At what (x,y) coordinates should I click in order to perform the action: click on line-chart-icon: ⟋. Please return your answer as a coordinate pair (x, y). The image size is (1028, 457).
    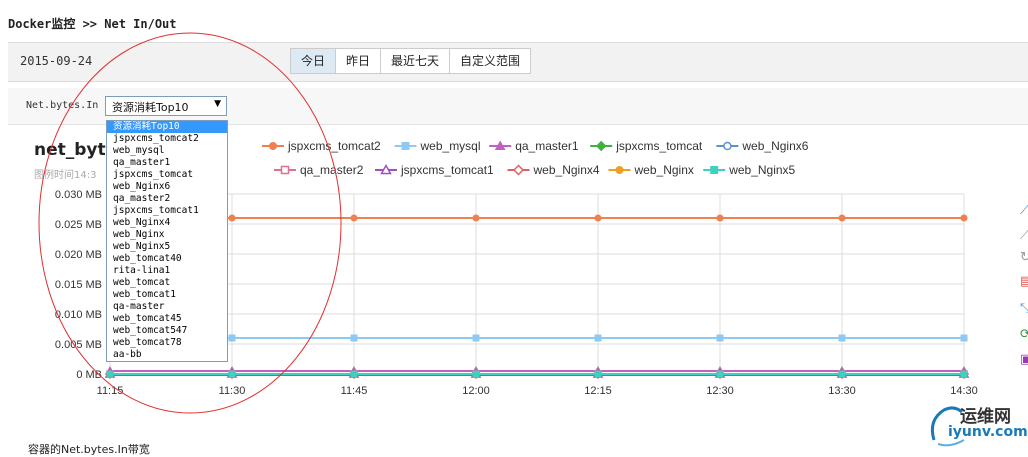
    Looking at the image, I should click on (1024, 210).